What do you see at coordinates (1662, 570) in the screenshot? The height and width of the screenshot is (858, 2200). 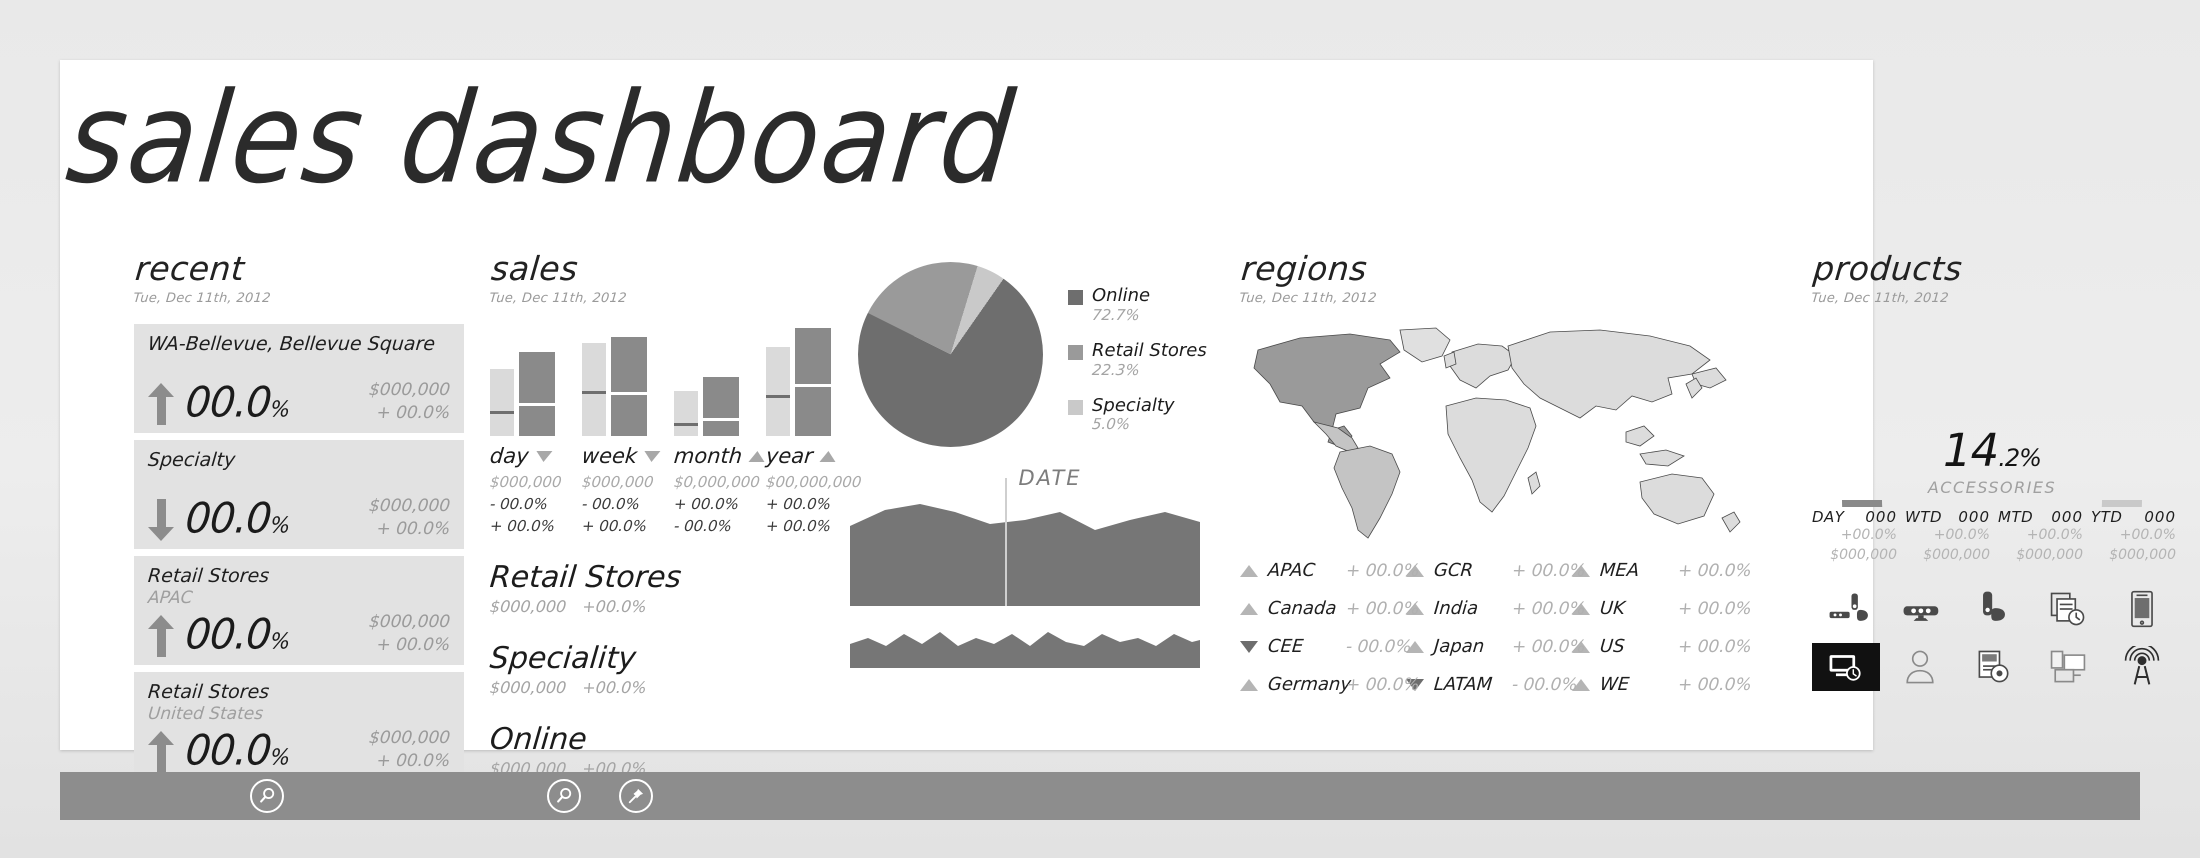 I see `region-item: MEA + 00.0%` at bounding box center [1662, 570].